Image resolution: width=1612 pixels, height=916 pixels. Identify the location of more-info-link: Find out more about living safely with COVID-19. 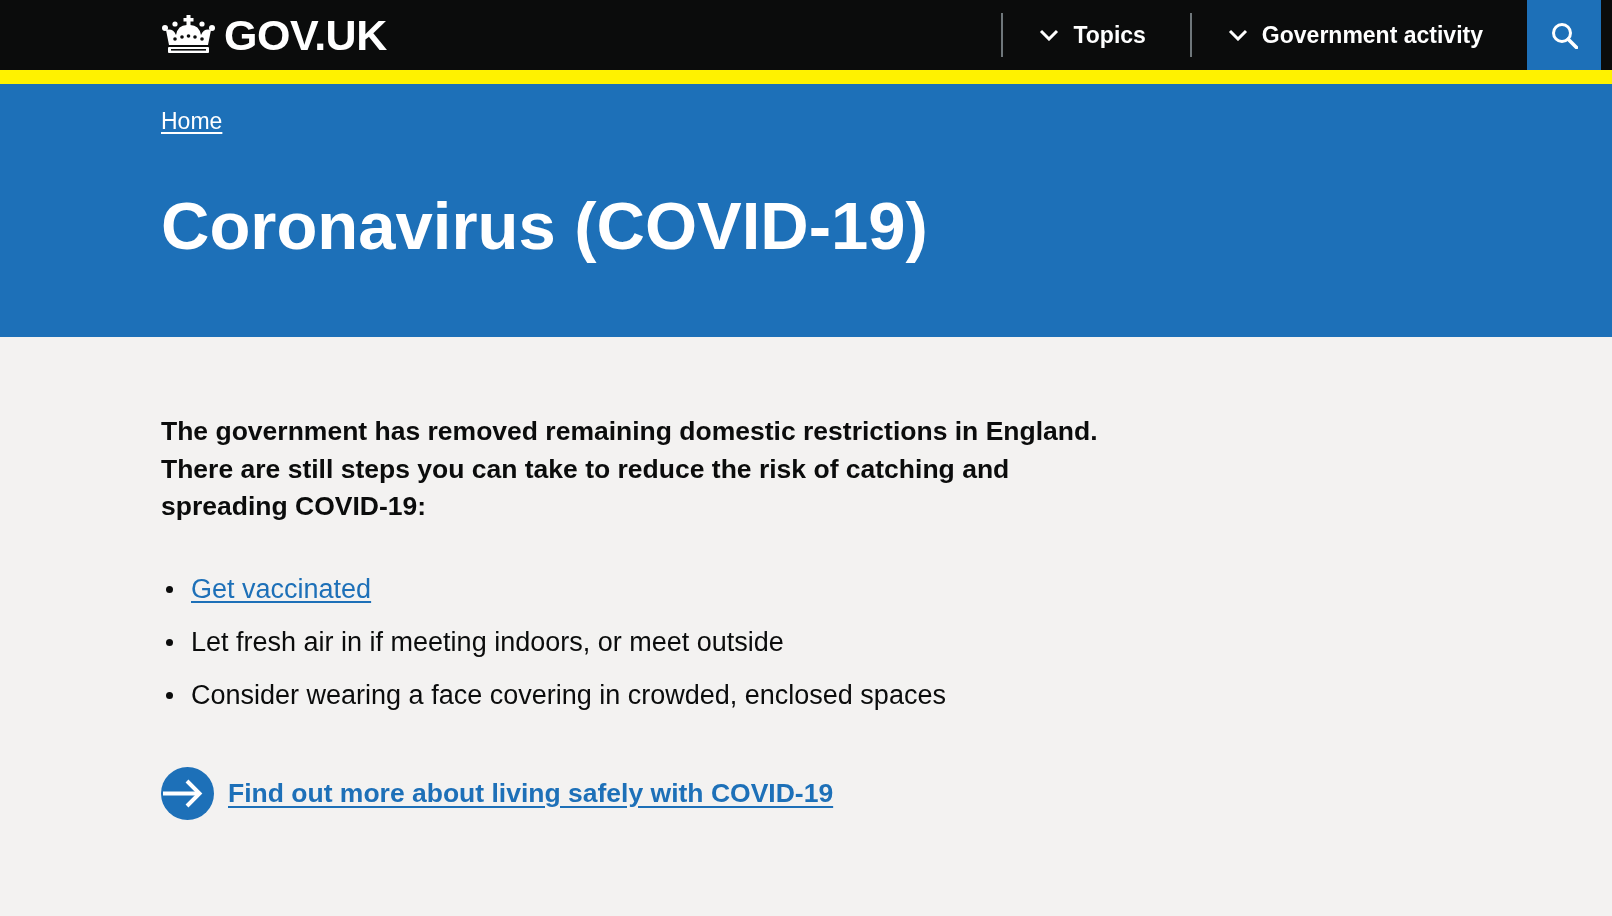
(531, 793).